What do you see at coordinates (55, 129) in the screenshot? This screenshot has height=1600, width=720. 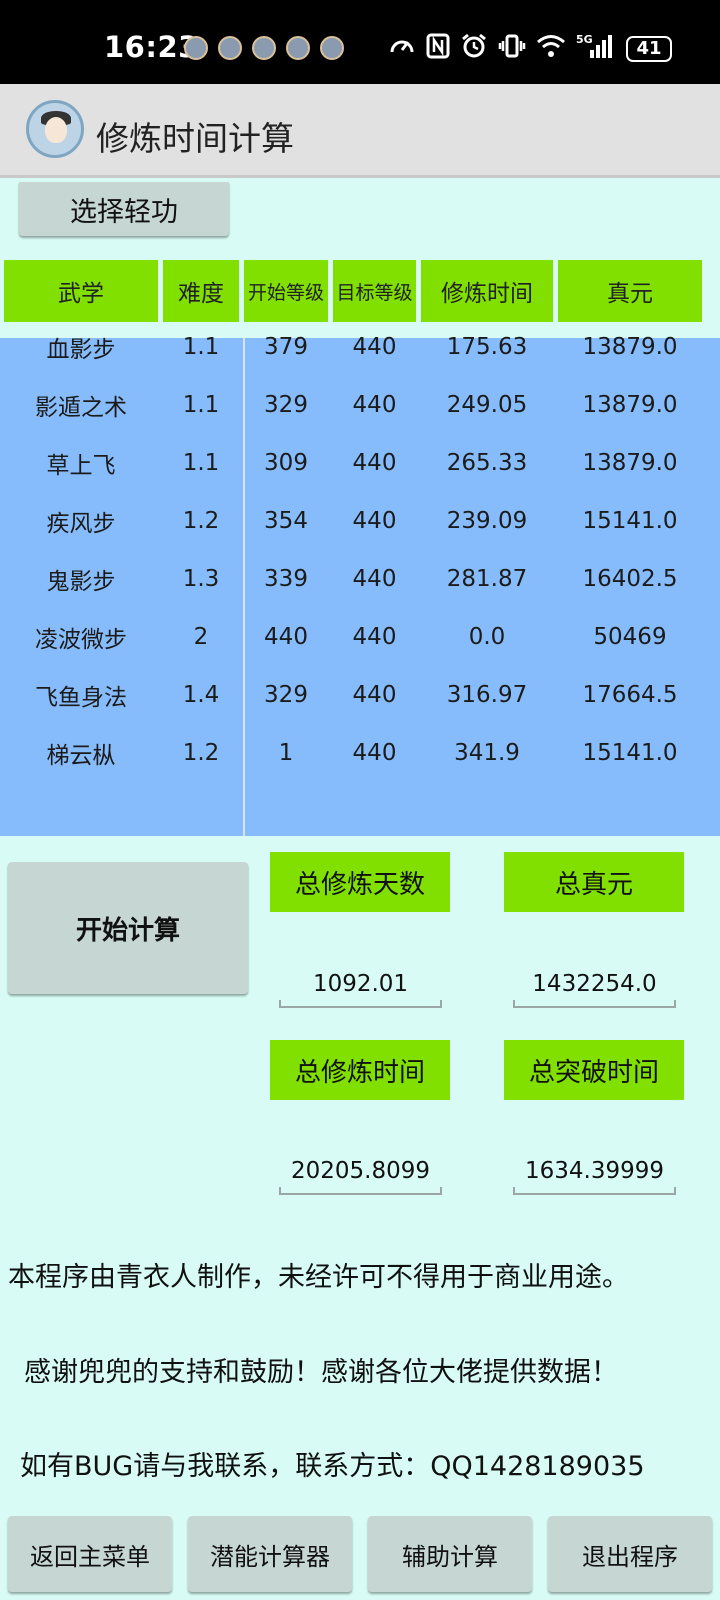 I see `app-avatar-icon` at bounding box center [55, 129].